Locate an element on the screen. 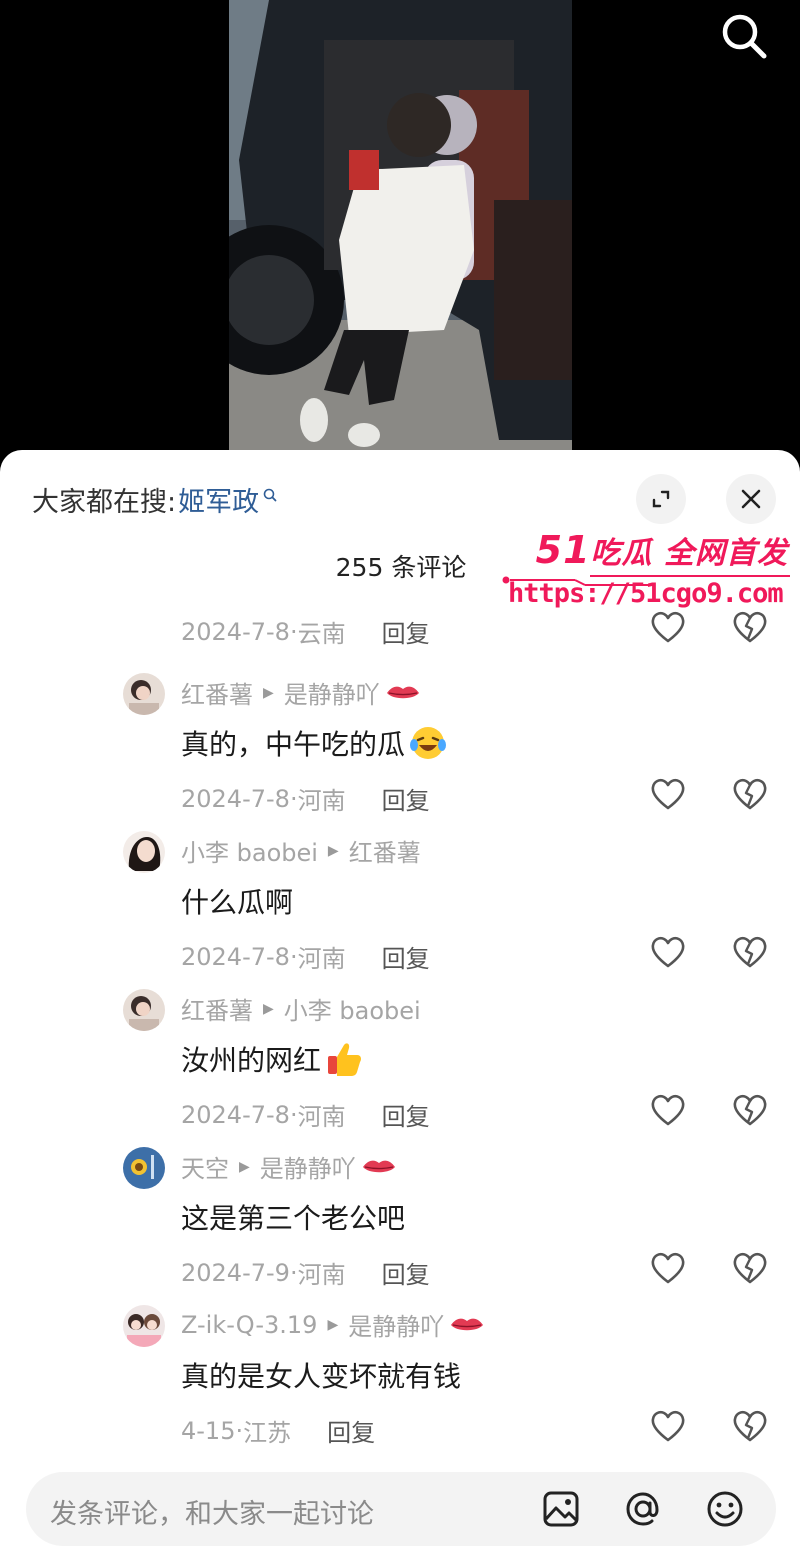 The image size is (800, 1565). image-button is located at coordinates (561, 1509).